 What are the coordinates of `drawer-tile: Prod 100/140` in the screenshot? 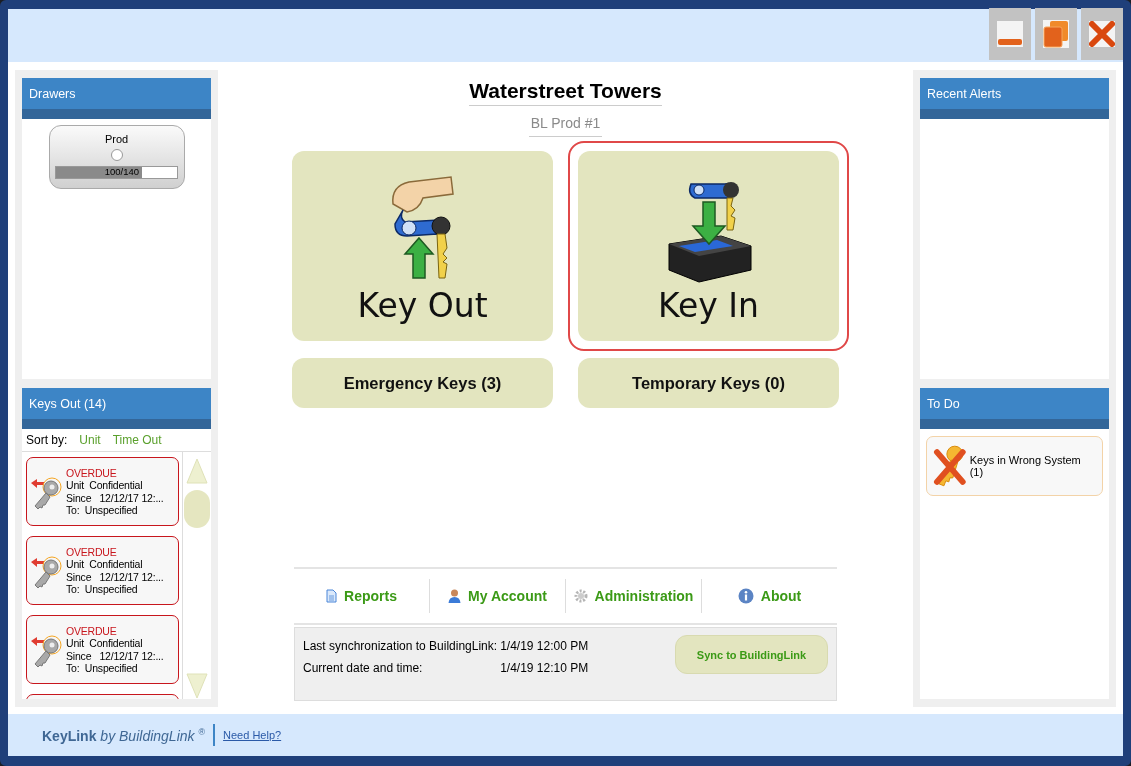 It's located at (116, 157).